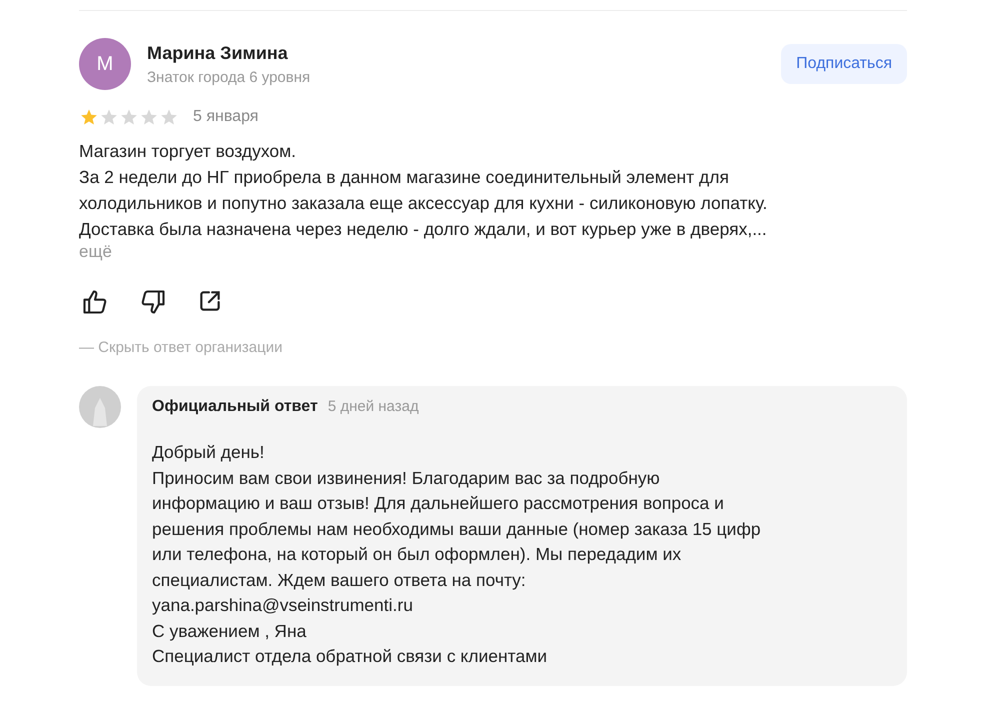  What do you see at coordinates (493, 347) in the screenshot?
I see `hide-reply-link: — Скрыть ответ организации` at bounding box center [493, 347].